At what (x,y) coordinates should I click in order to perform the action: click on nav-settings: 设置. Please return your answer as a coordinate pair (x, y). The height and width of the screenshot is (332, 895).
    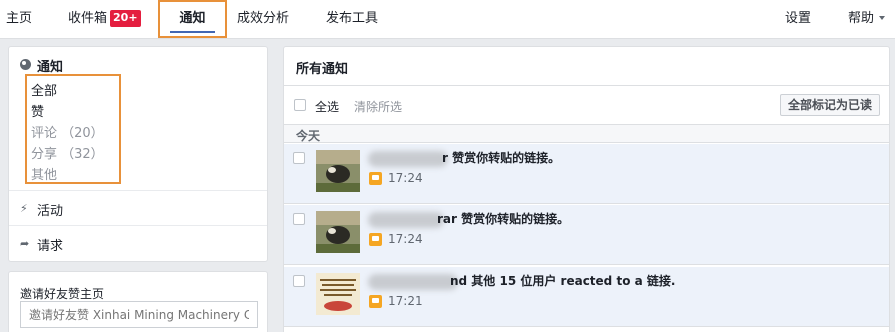
    Looking at the image, I should click on (798, 19).